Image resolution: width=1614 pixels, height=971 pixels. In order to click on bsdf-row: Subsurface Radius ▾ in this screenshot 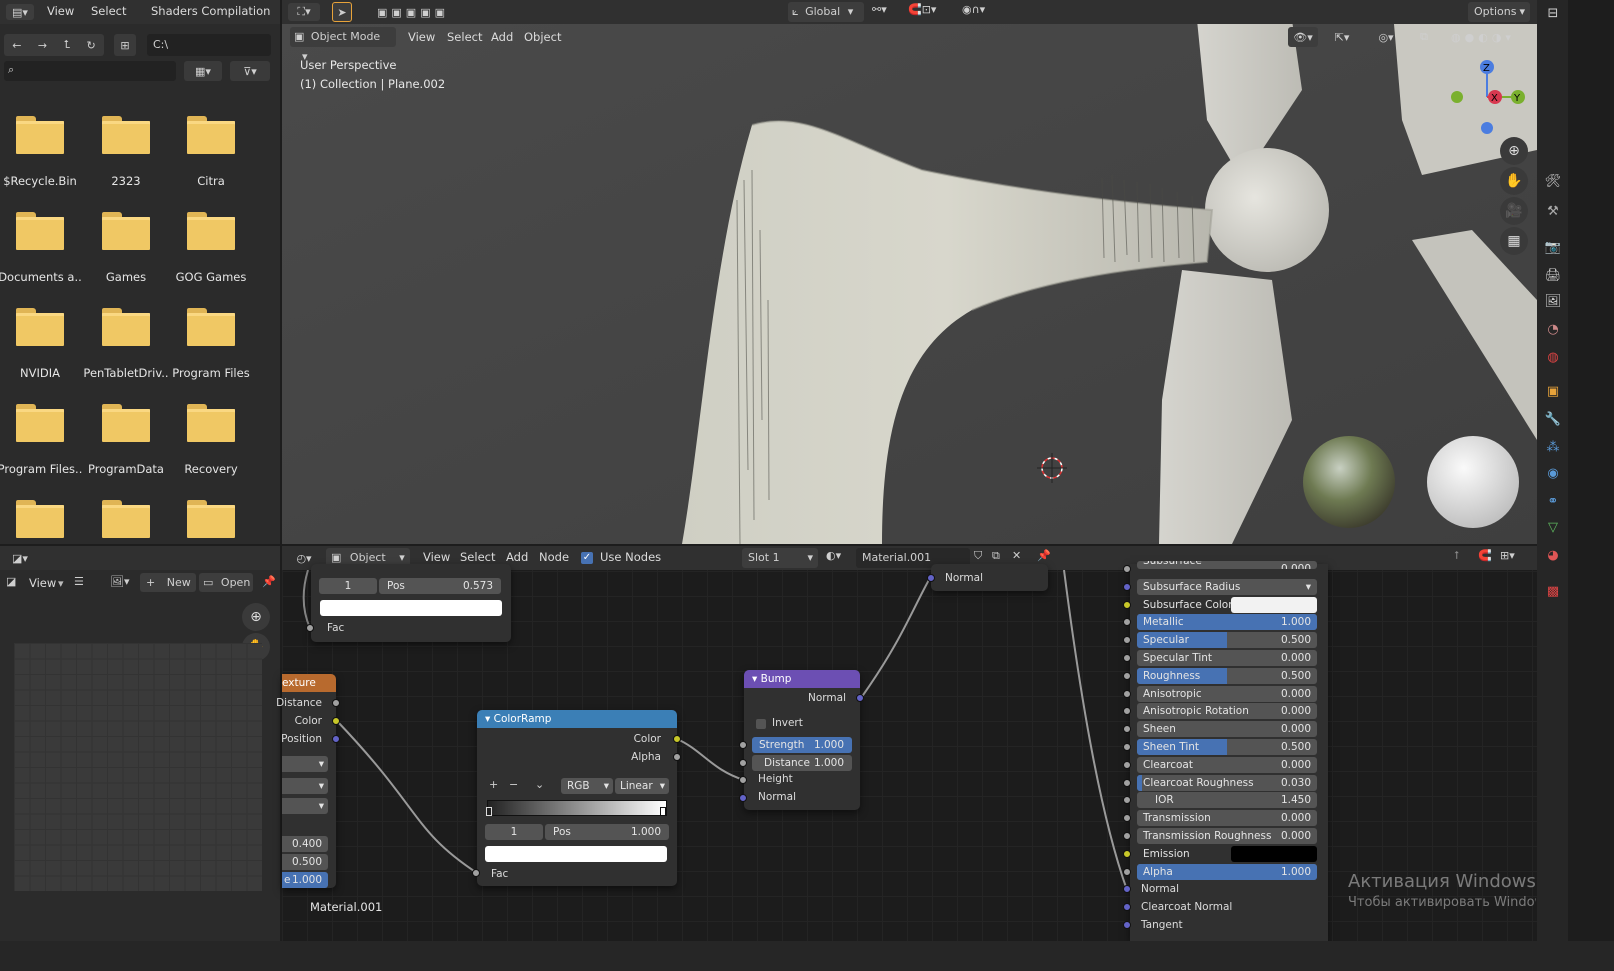, I will do `click(1227, 587)`.